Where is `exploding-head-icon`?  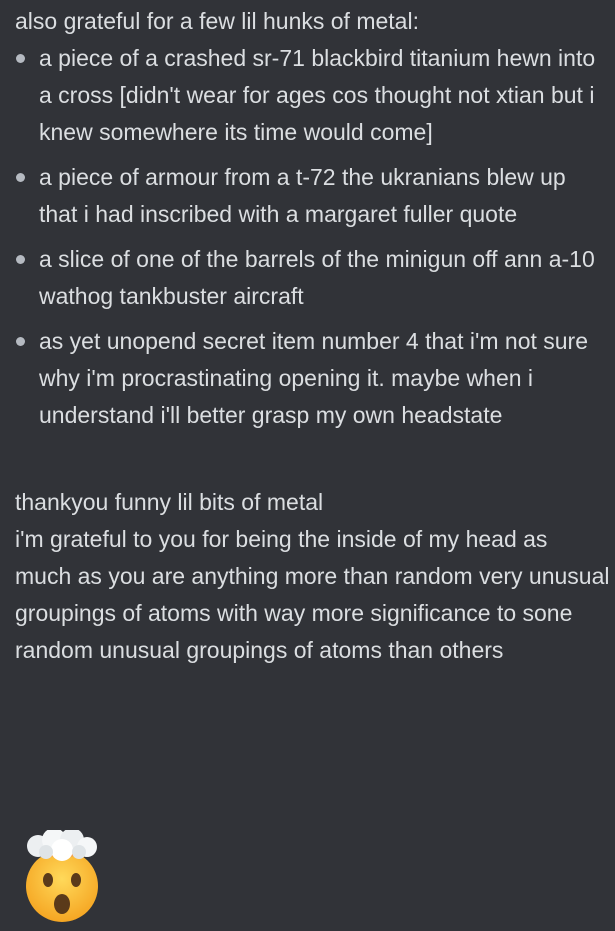 exploding-head-icon is located at coordinates (62, 877).